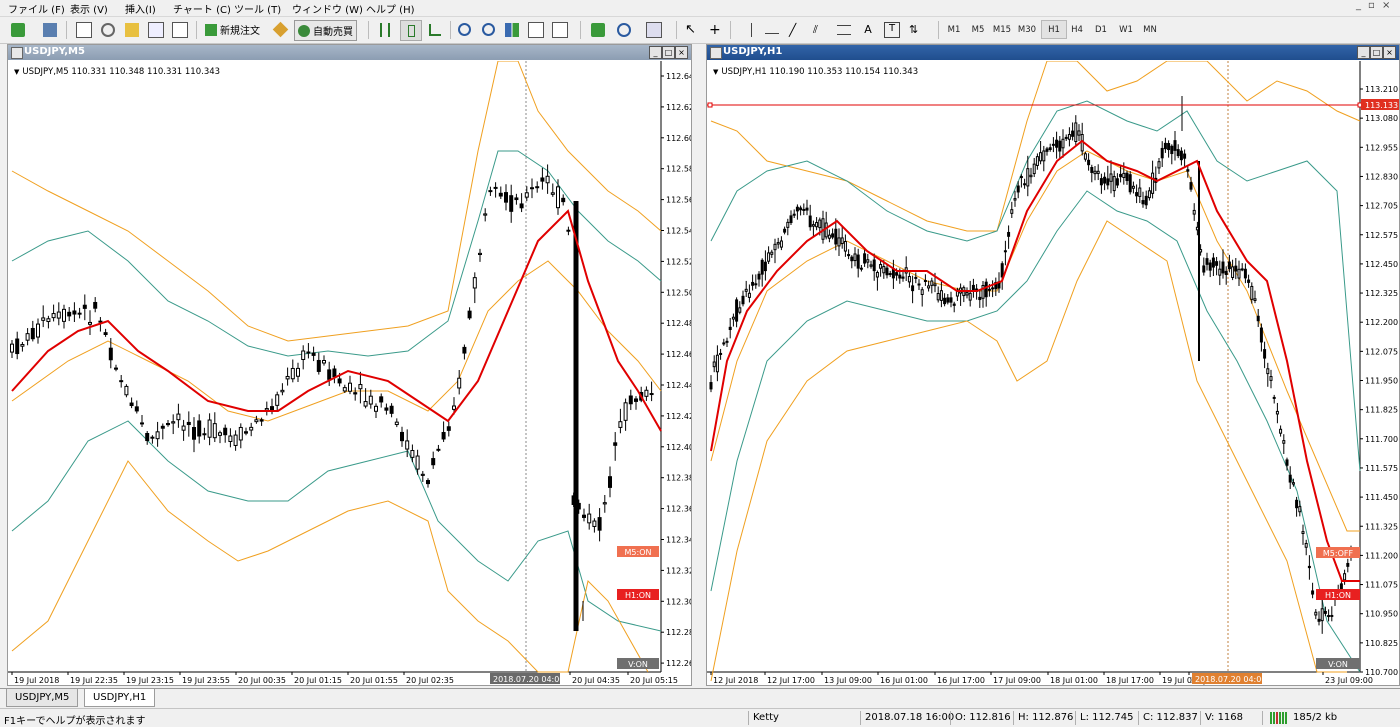 This screenshot has height=727, width=1400. What do you see at coordinates (1077, 29) in the screenshot?
I see `timeframe-h4: H4` at bounding box center [1077, 29].